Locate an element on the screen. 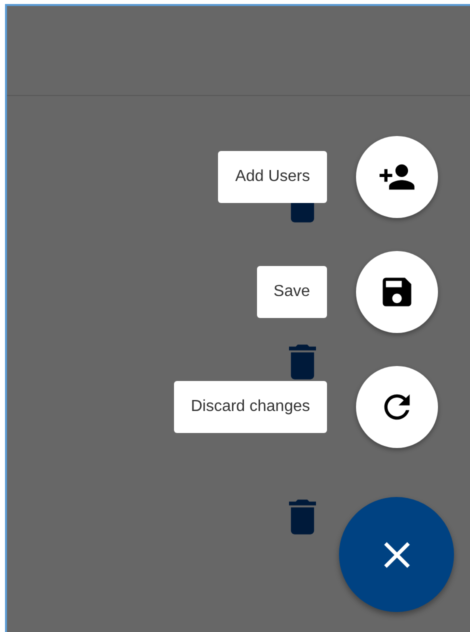 The width and height of the screenshot is (470, 632). action-tooltip: Discard changes is located at coordinates (250, 407).